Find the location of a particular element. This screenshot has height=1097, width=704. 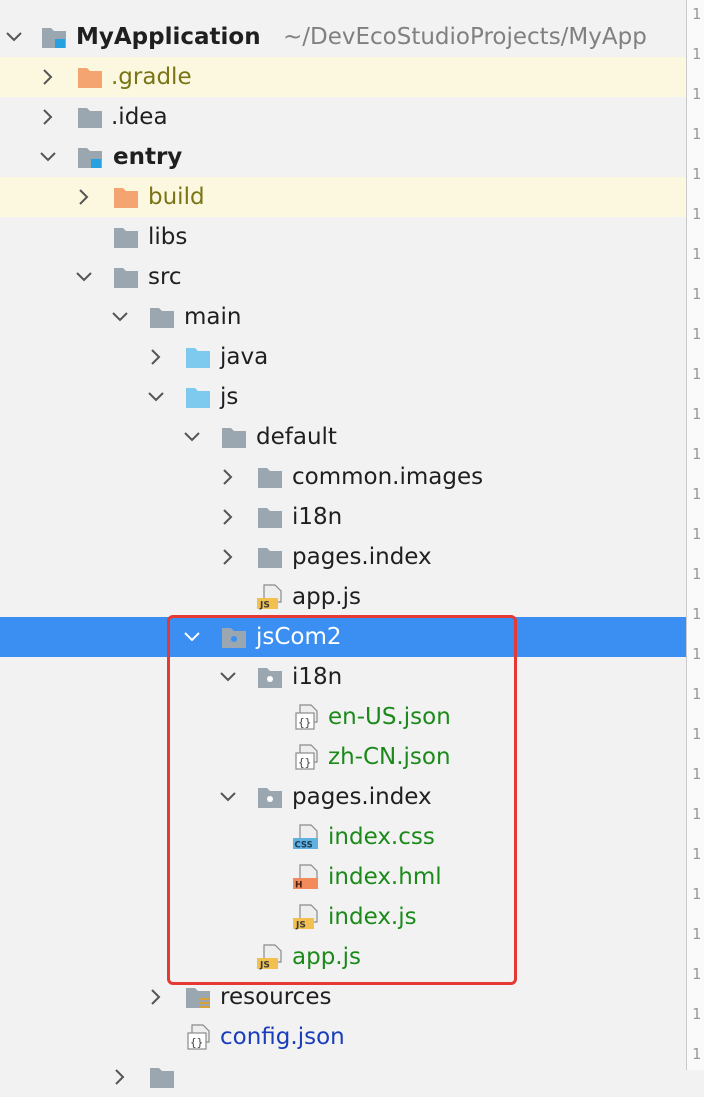

tree-item-jscom2: jsCom2 is located at coordinates (343, 637).